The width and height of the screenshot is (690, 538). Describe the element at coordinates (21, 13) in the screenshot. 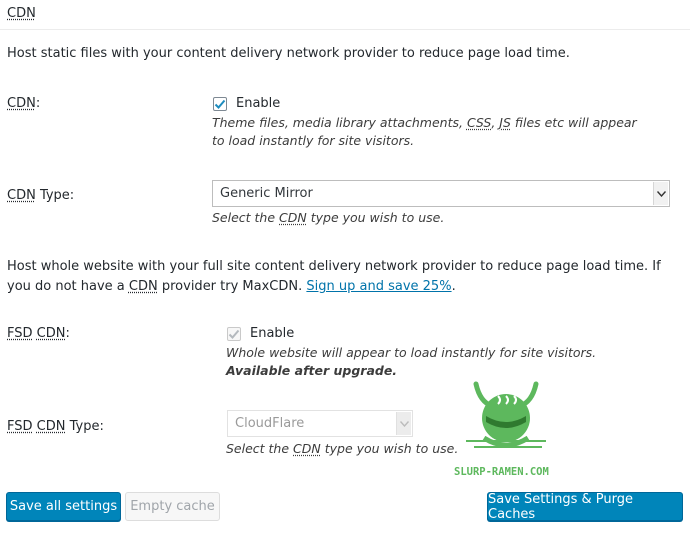

I see `section-title: CDN` at that location.